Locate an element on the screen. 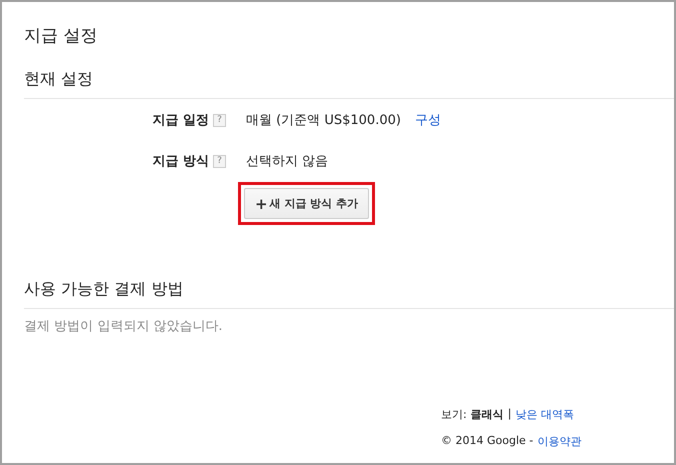 The width and height of the screenshot is (676, 465). copyright-text: © 2014 Google - is located at coordinates (487, 441).